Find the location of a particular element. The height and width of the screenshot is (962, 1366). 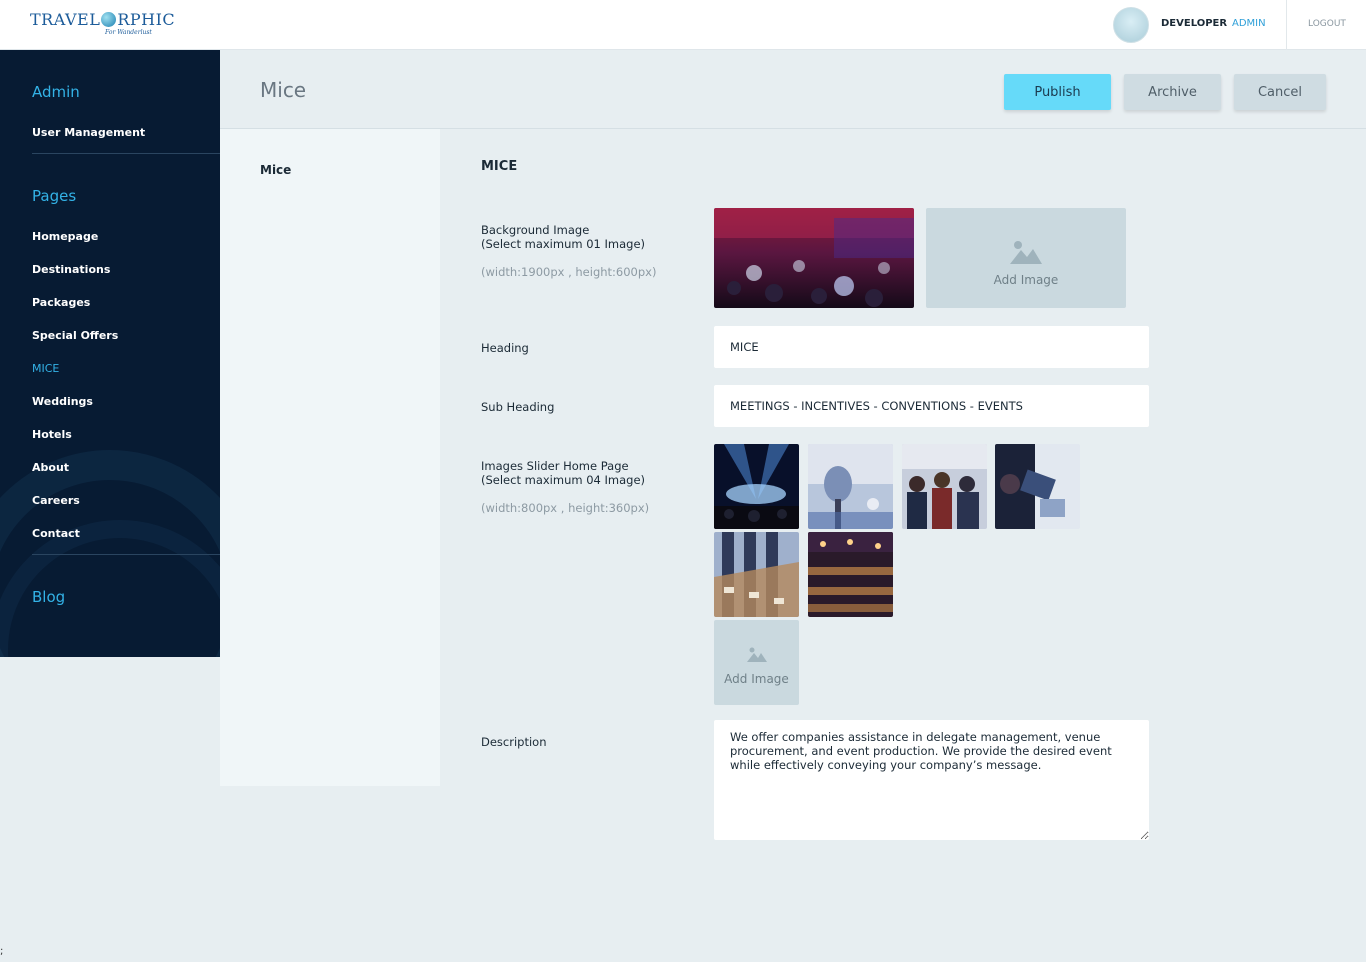

background-add-image-button: Add Image is located at coordinates (1026, 258).